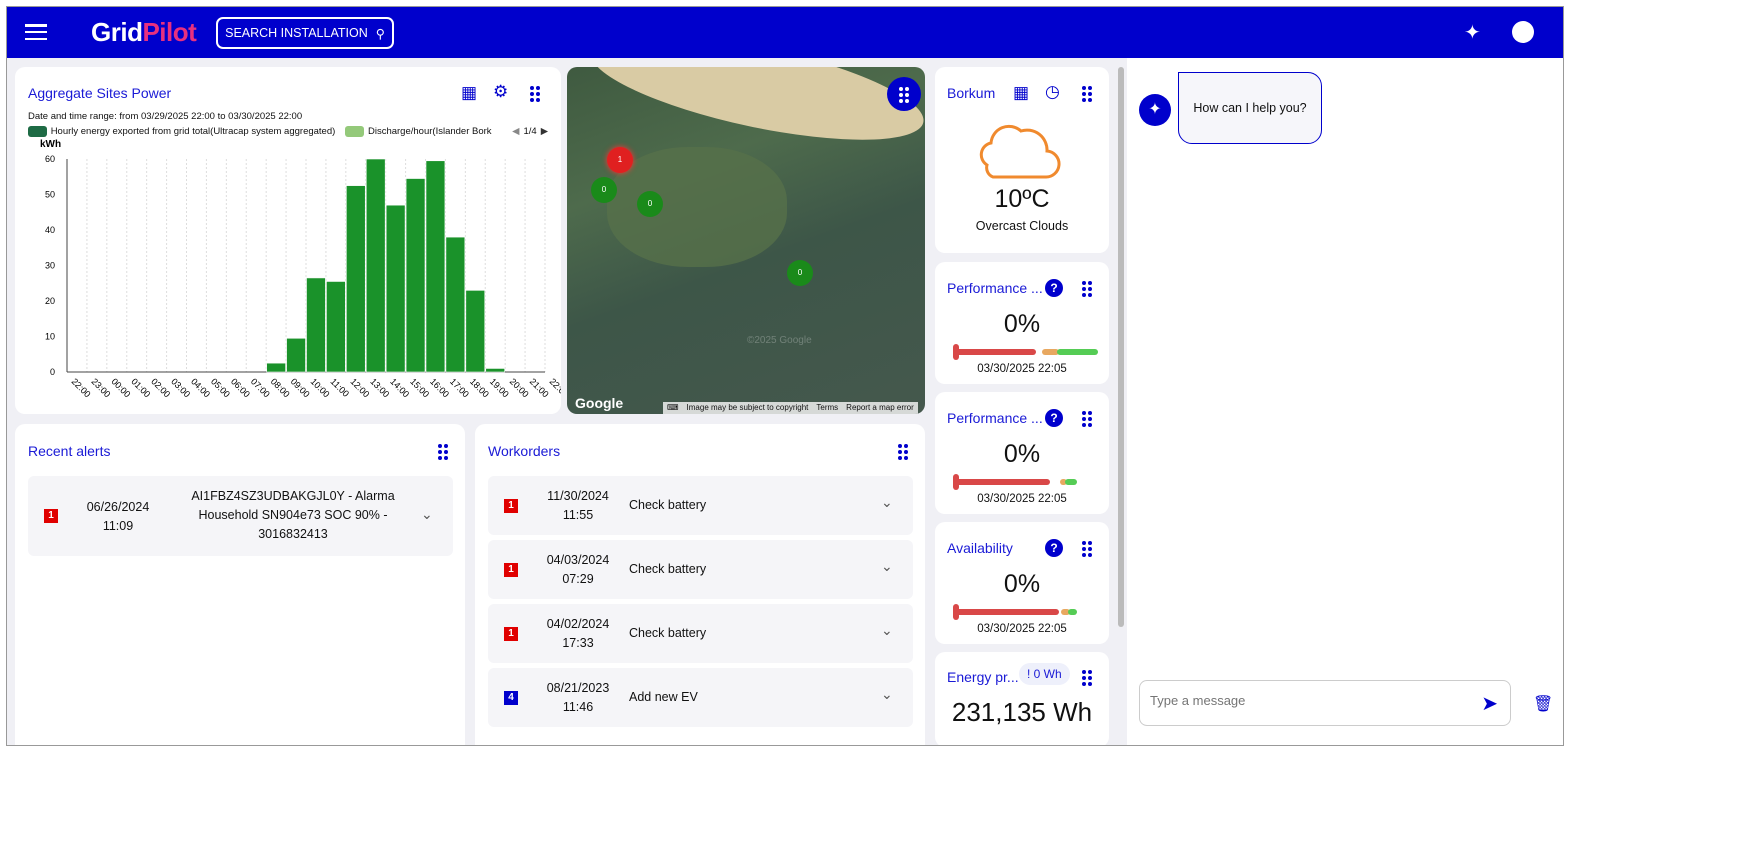 This screenshot has height=844, width=1750. I want to click on workorder-row: 1 04/02/2024 17:33 Check battery ⌄, so click(700, 633).